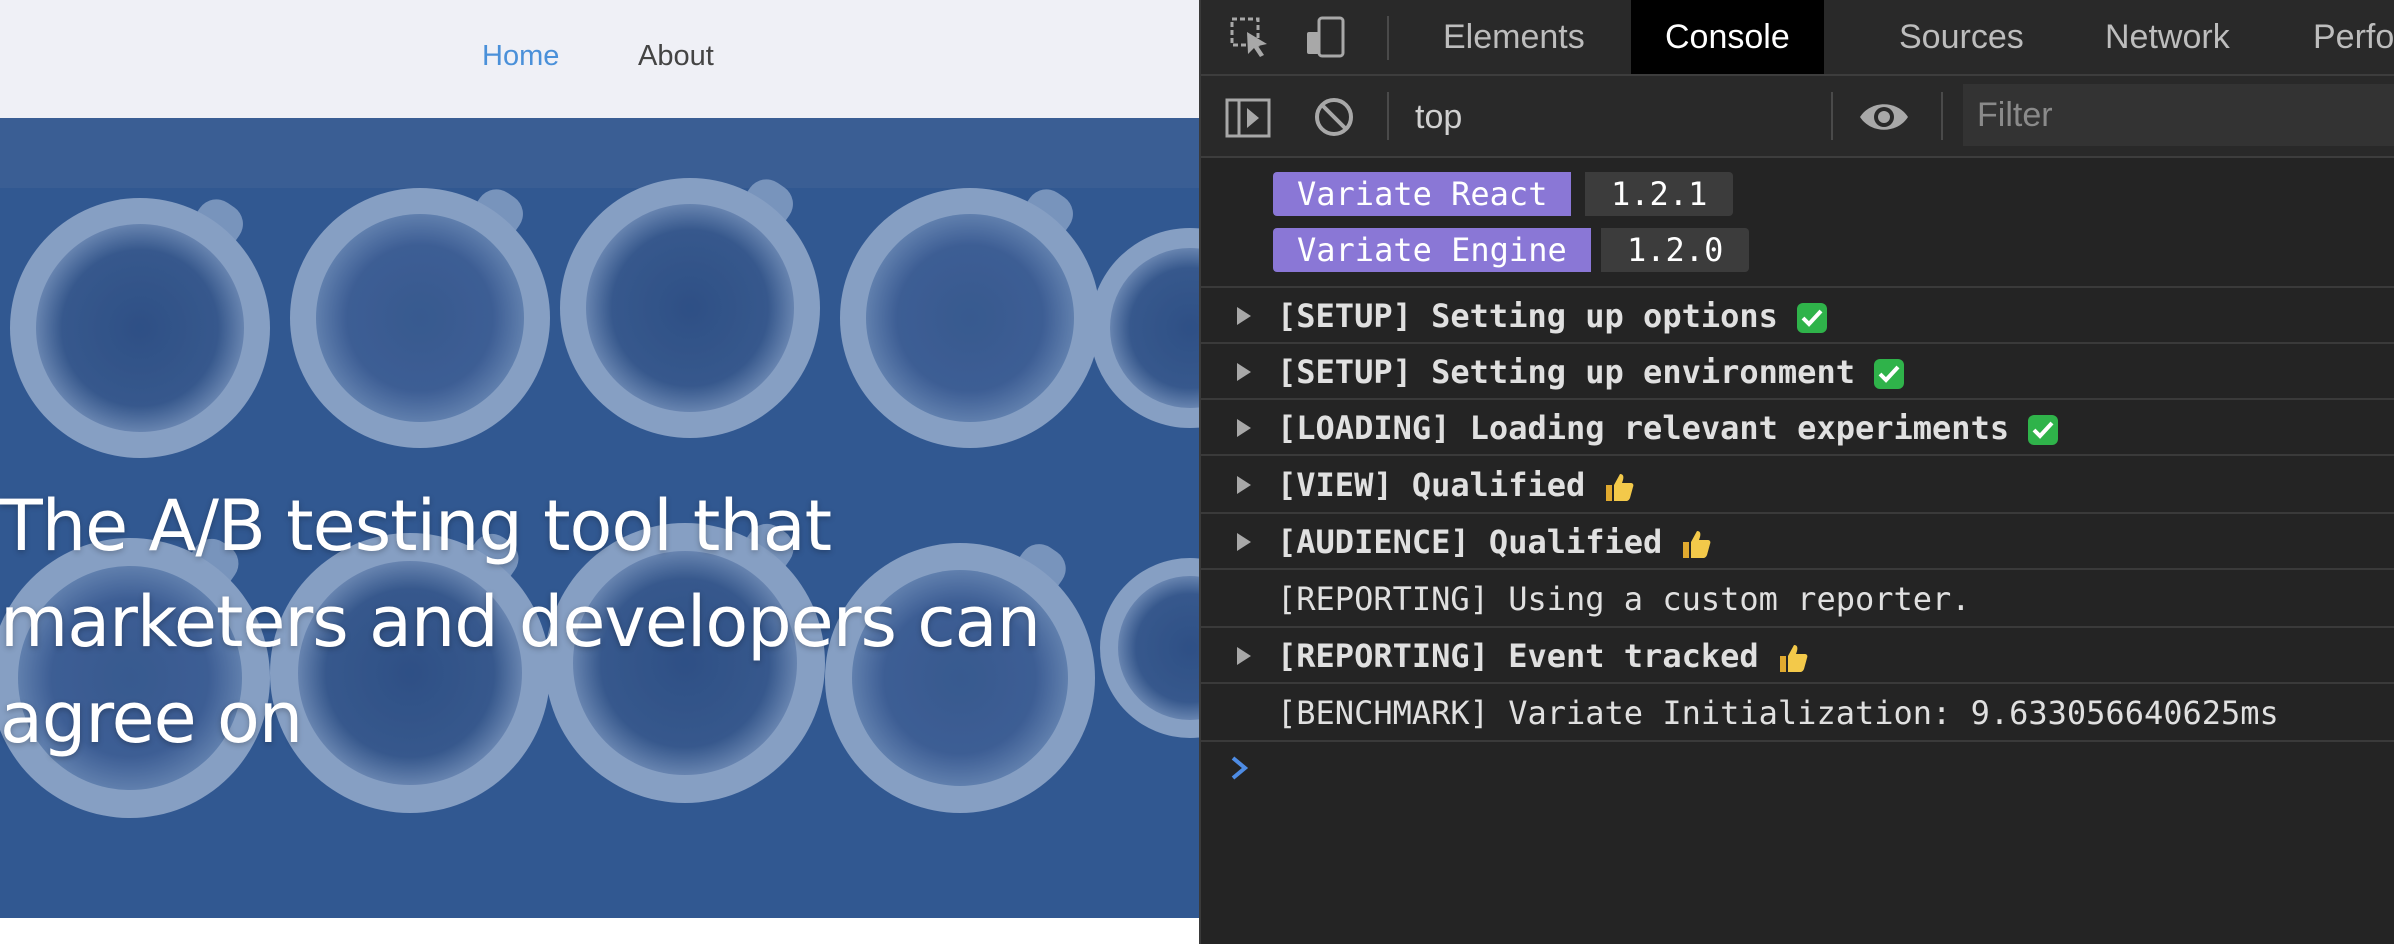 The width and height of the screenshot is (2394, 944). I want to click on nav-link-home: Home, so click(520, 56).